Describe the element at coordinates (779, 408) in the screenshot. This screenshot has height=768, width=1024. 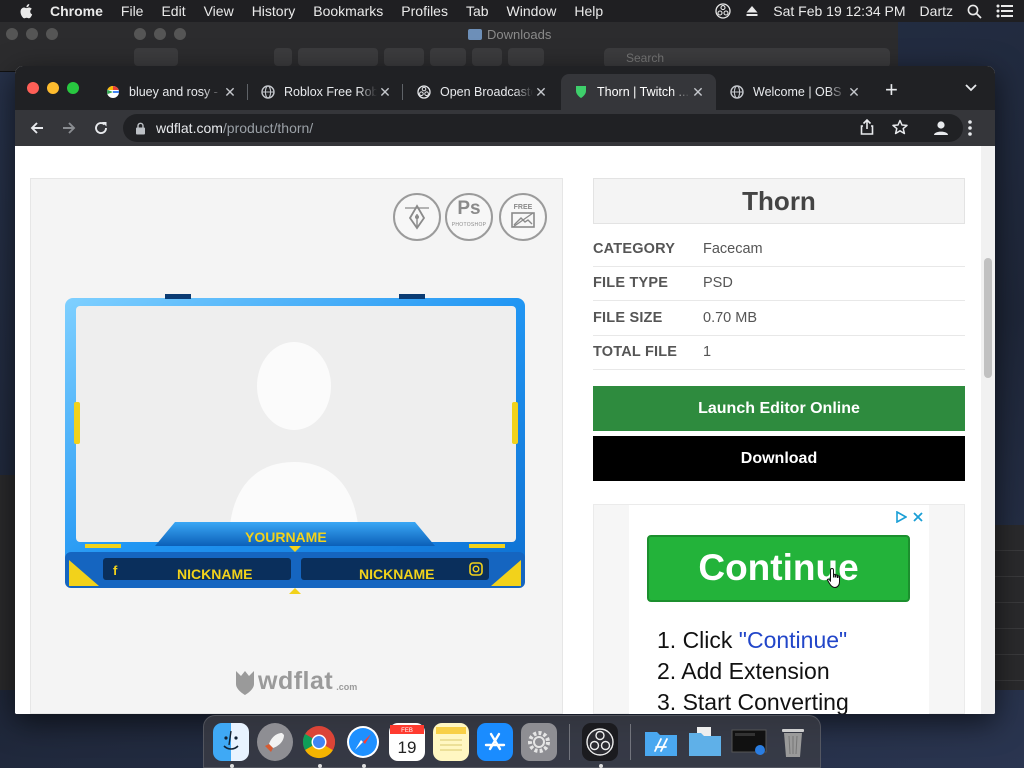
I see `launch-editor-online-button: Launch Editor Online` at that location.